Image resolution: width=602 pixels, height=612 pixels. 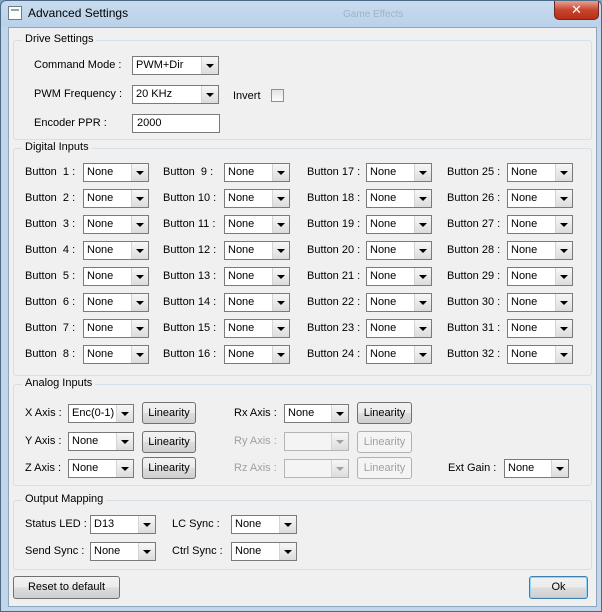 What do you see at coordinates (176, 123) in the screenshot?
I see `encoder-ppr-input: 2000` at bounding box center [176, 123].